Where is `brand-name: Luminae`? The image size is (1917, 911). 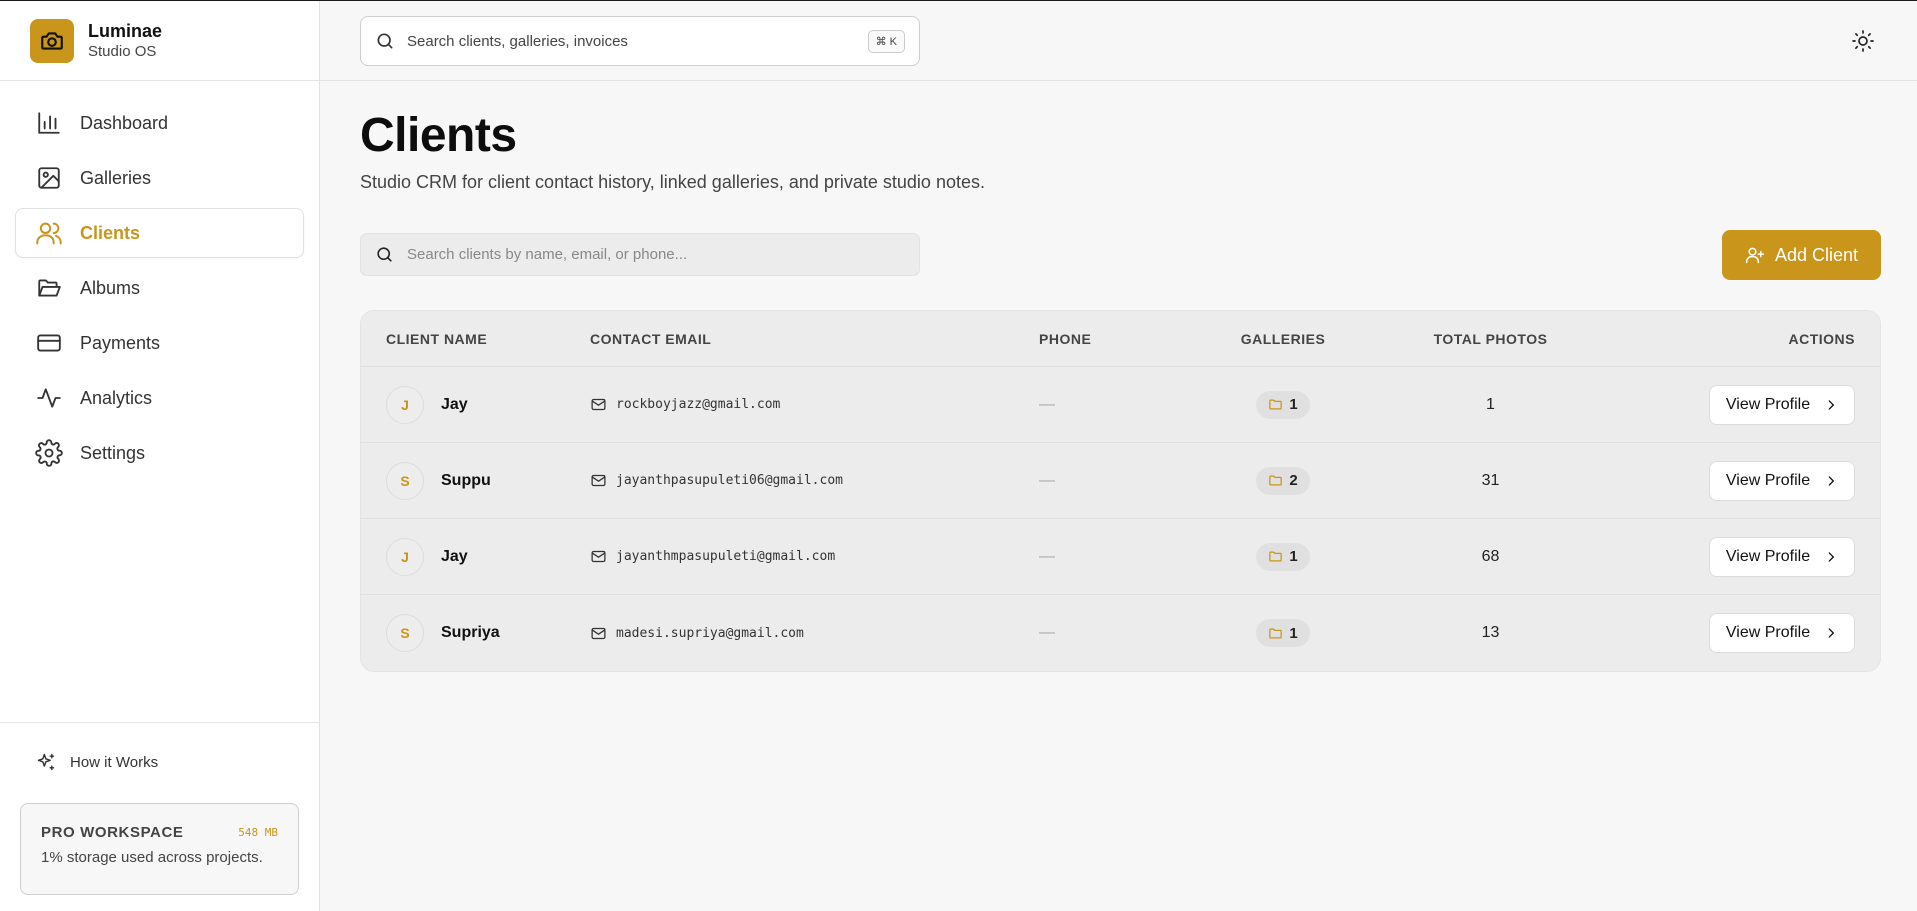
brand-name: Luminae is located at coordinates (125, 30).